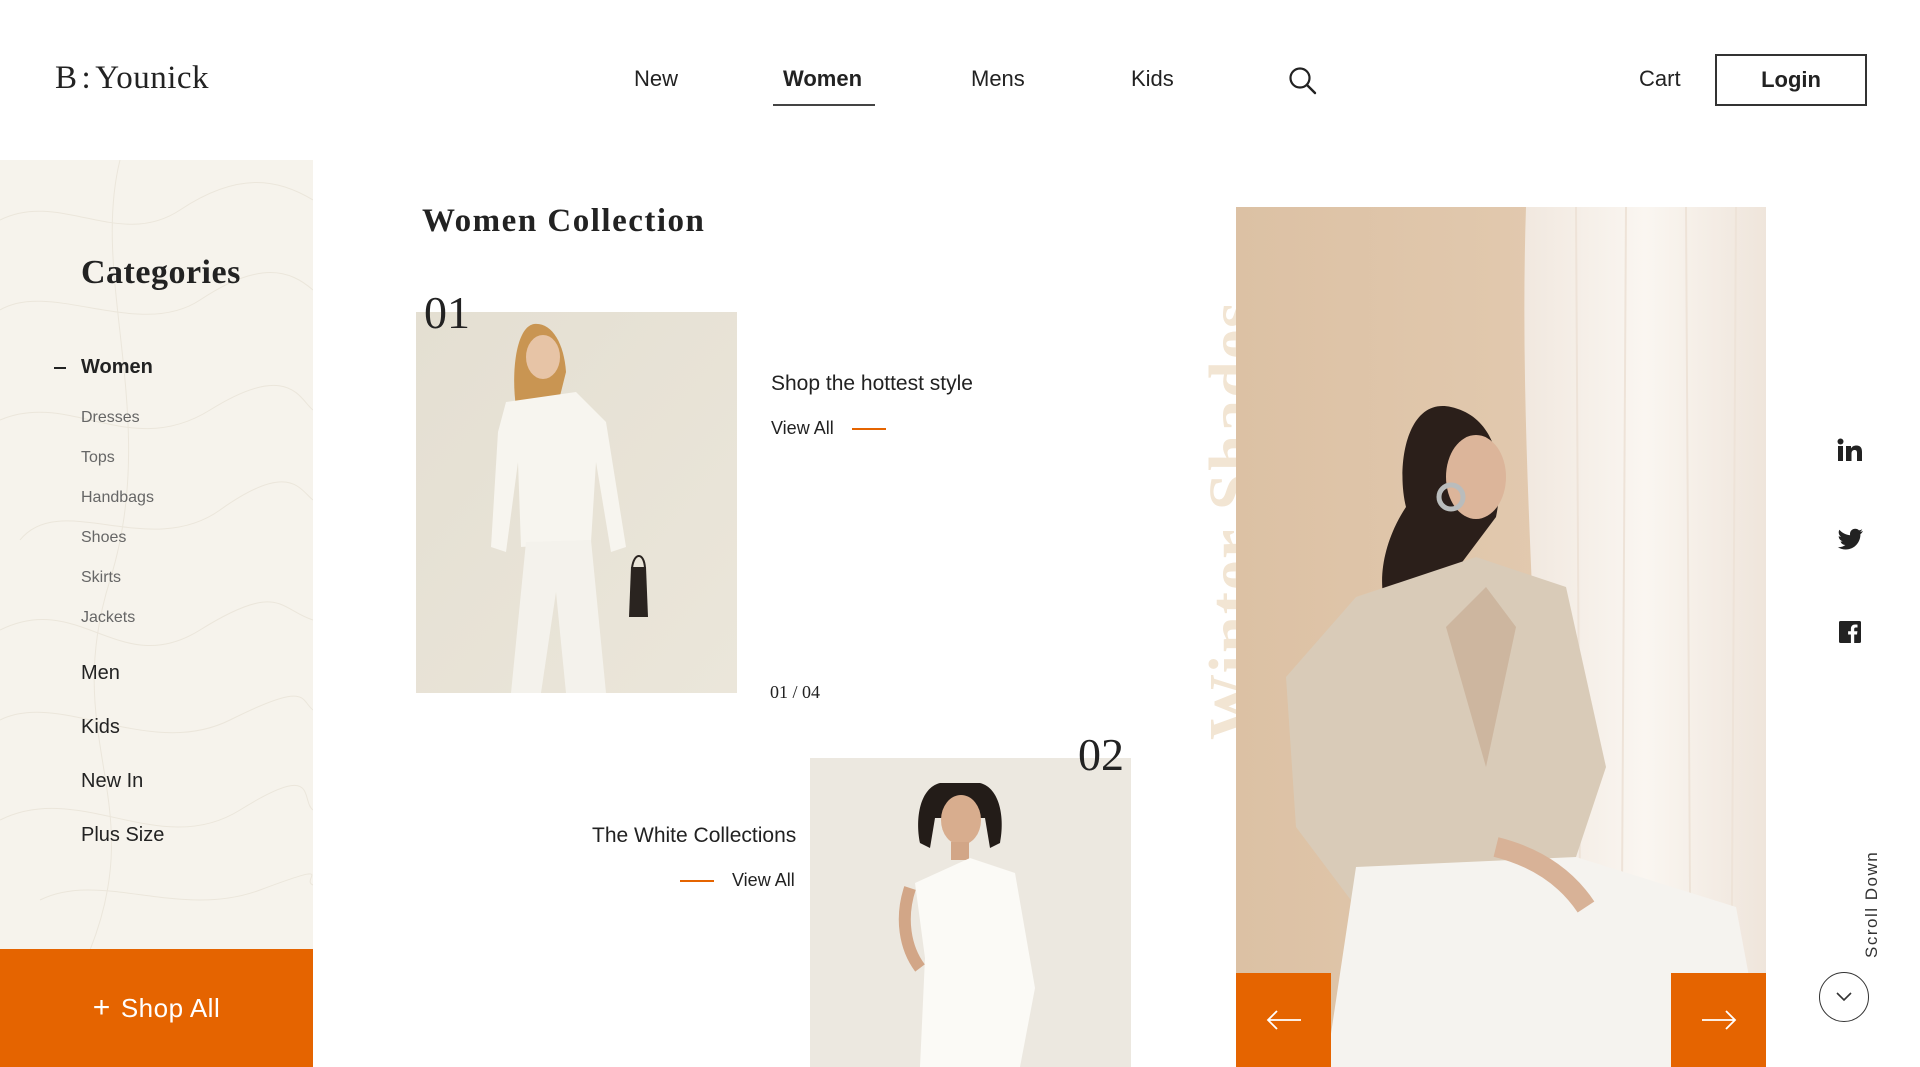 The width and height of the screenshot is (1920, 1067). I want to click on category-kids: Kids, so click(100, 727).